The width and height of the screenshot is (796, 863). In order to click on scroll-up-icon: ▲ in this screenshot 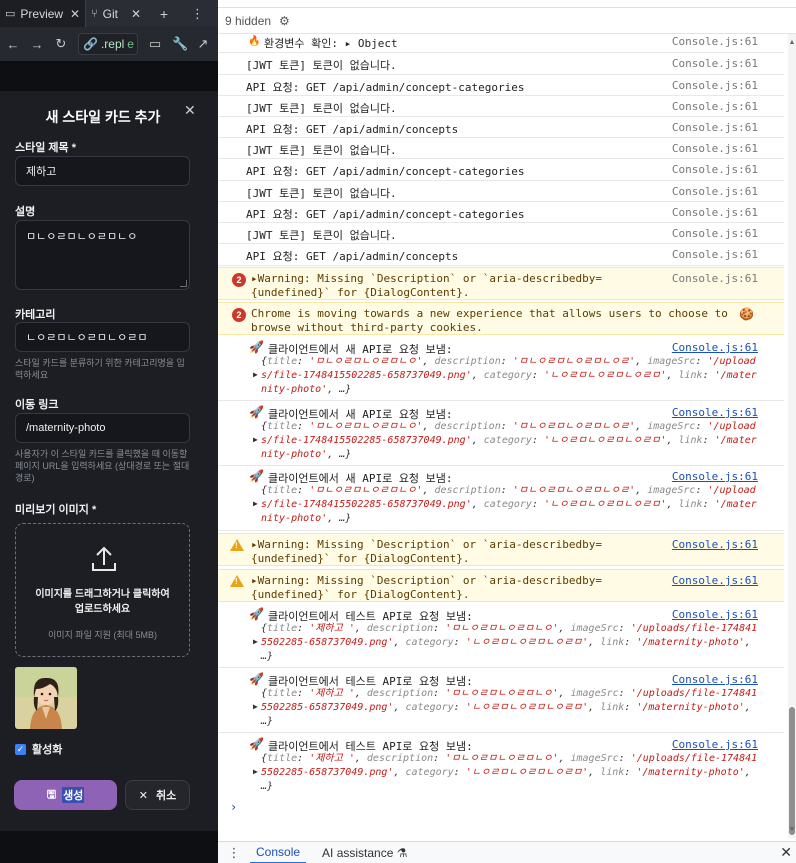, I will do `click(792, 42)`.